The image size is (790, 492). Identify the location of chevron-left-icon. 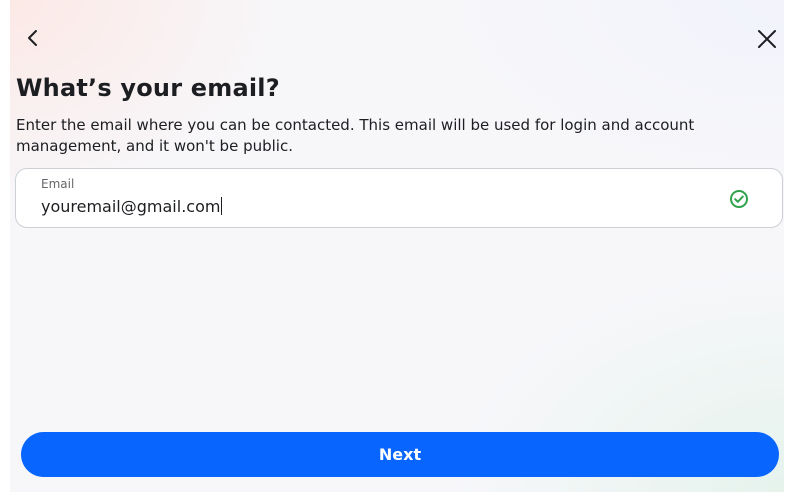
(32, 38).